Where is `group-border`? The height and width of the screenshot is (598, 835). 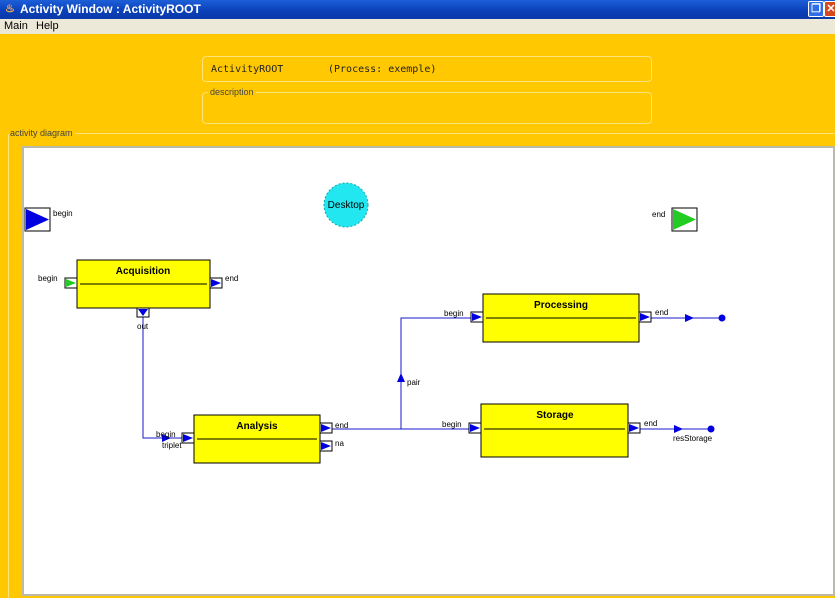
group-border is located at coordinates (421, 133).